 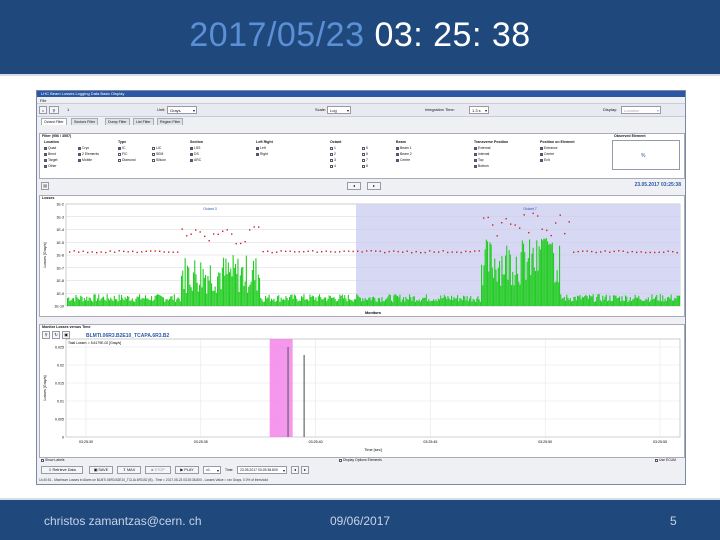 What do you see at coordinates (557, 160) in the screenshot?
I see `filter-option: Exit` at bounding box center [557, 160].